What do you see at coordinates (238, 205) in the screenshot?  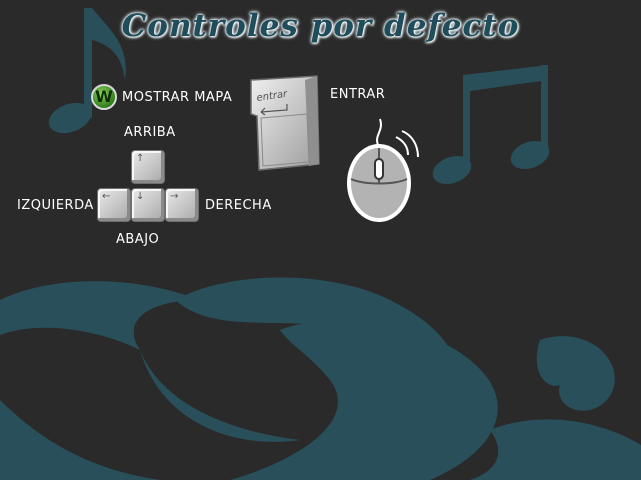 I see `right-label: DERECHA` at bounding box center [238, 205].